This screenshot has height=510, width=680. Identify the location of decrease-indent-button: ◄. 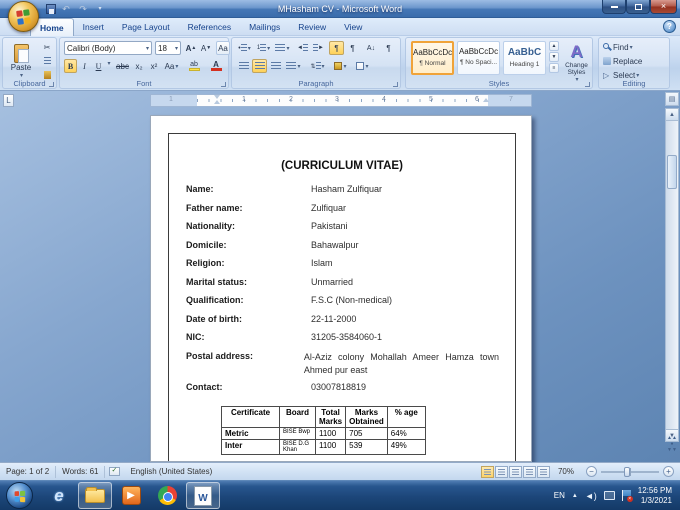
(302, 48).